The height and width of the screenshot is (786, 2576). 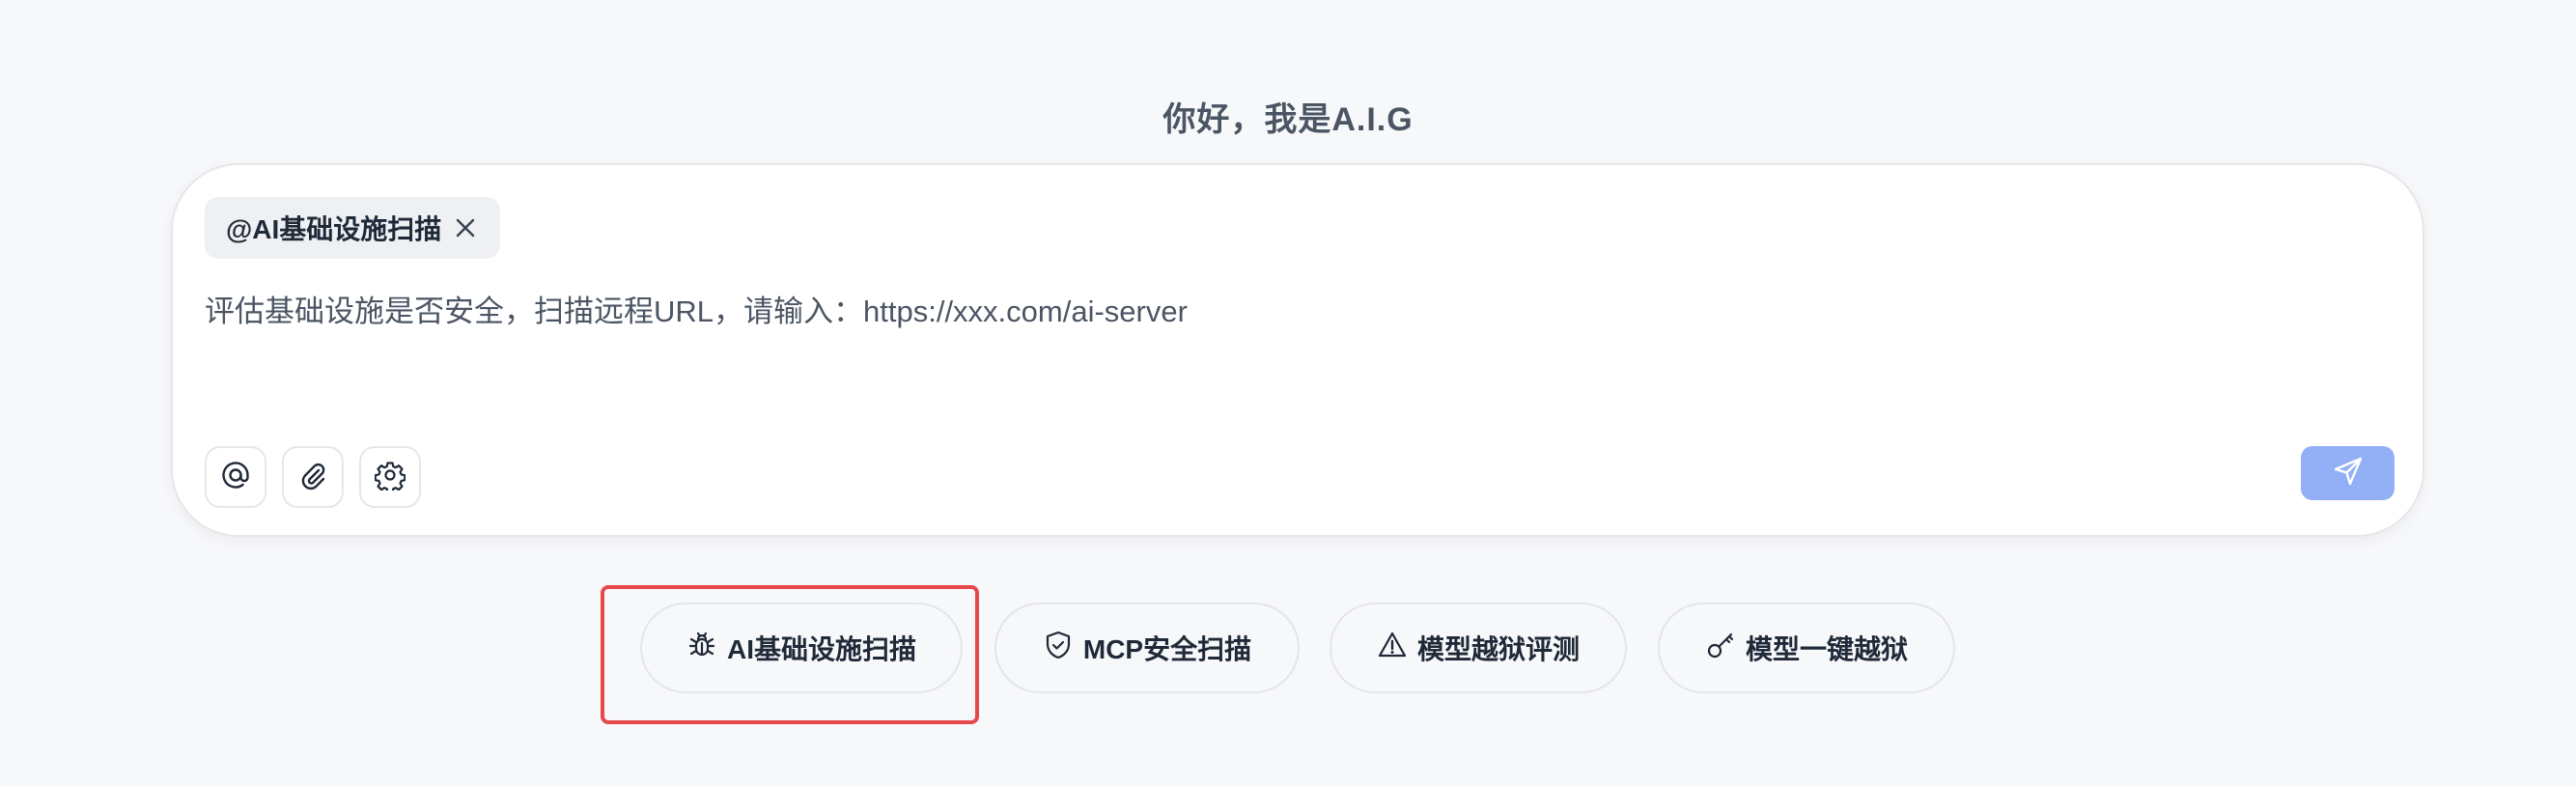 What do you see at coordinates (1498, 649) in the screenshot?
I see `quick-action-label: 模型越狱评测` at bounding box center [1498, 649].